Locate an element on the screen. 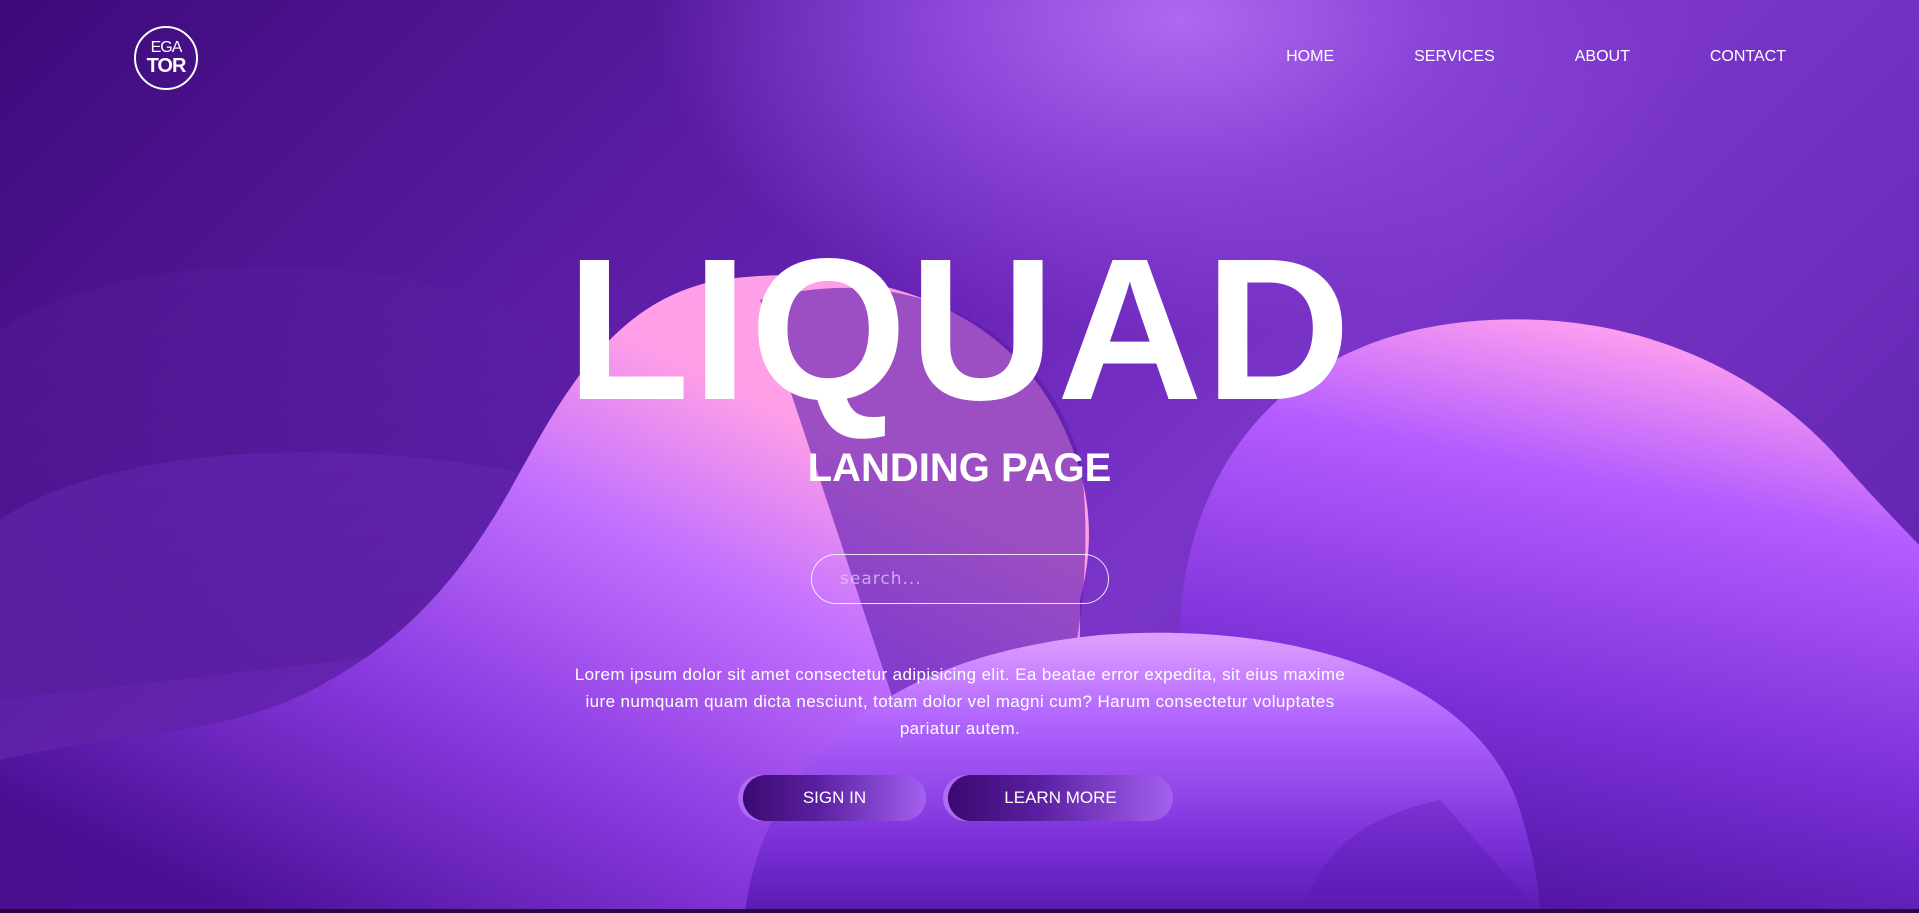  sign-in-button: SIGN IN is located at coordinates (834, 798).